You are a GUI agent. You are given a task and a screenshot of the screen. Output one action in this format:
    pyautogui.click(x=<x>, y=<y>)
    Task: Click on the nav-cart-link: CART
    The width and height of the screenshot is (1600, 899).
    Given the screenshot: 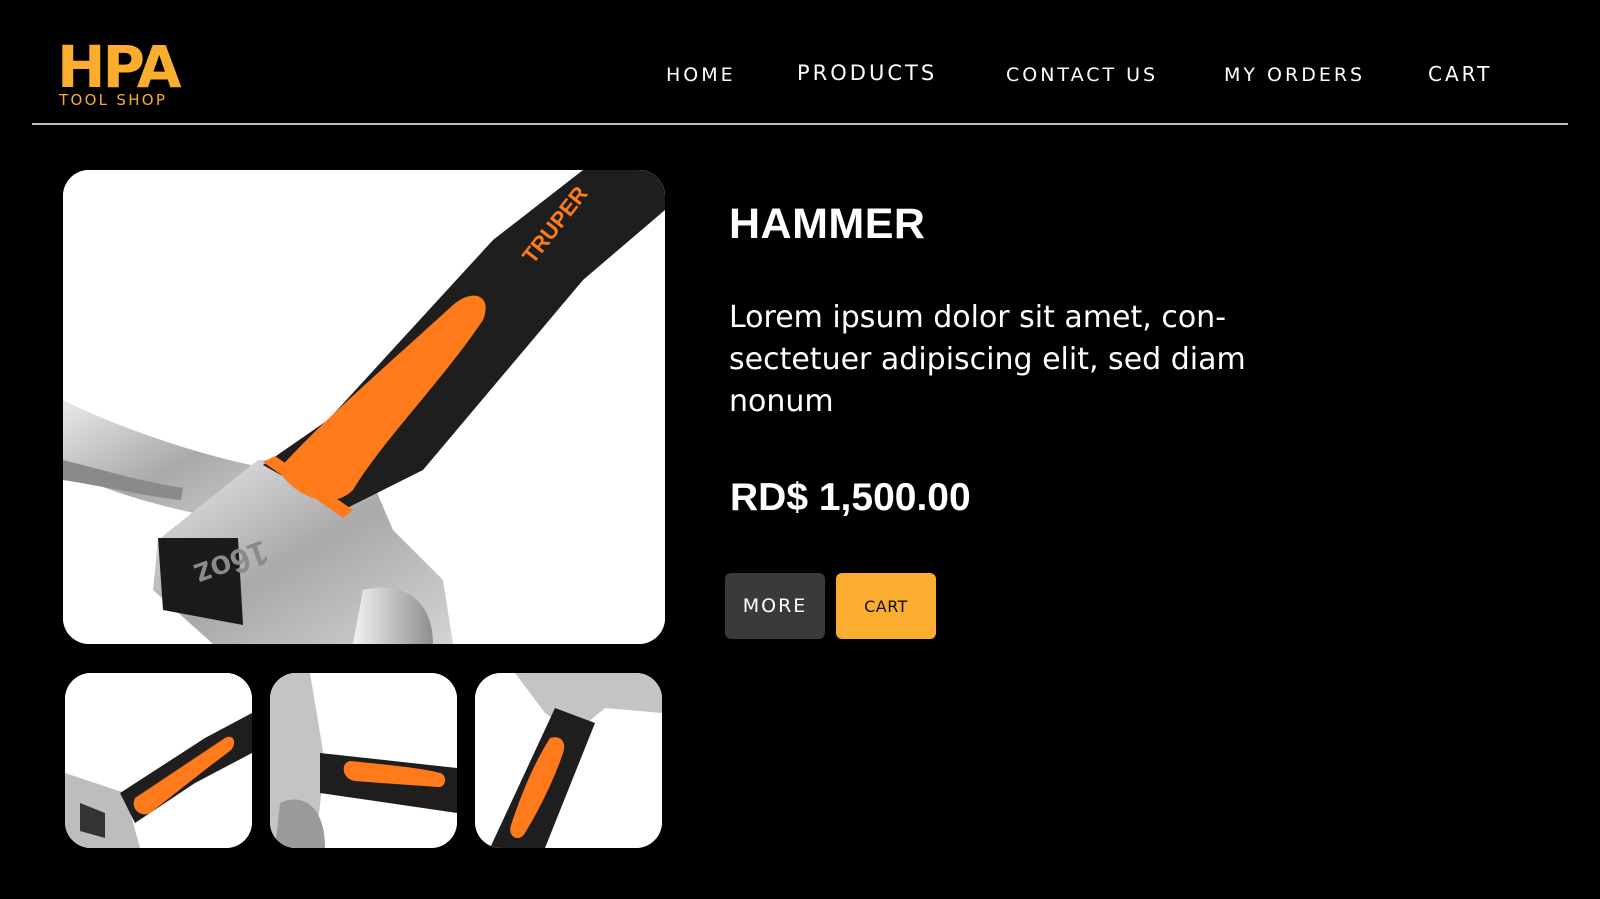 What is the action you would take?
    pyautogui.click(x=1460, y=74)
    